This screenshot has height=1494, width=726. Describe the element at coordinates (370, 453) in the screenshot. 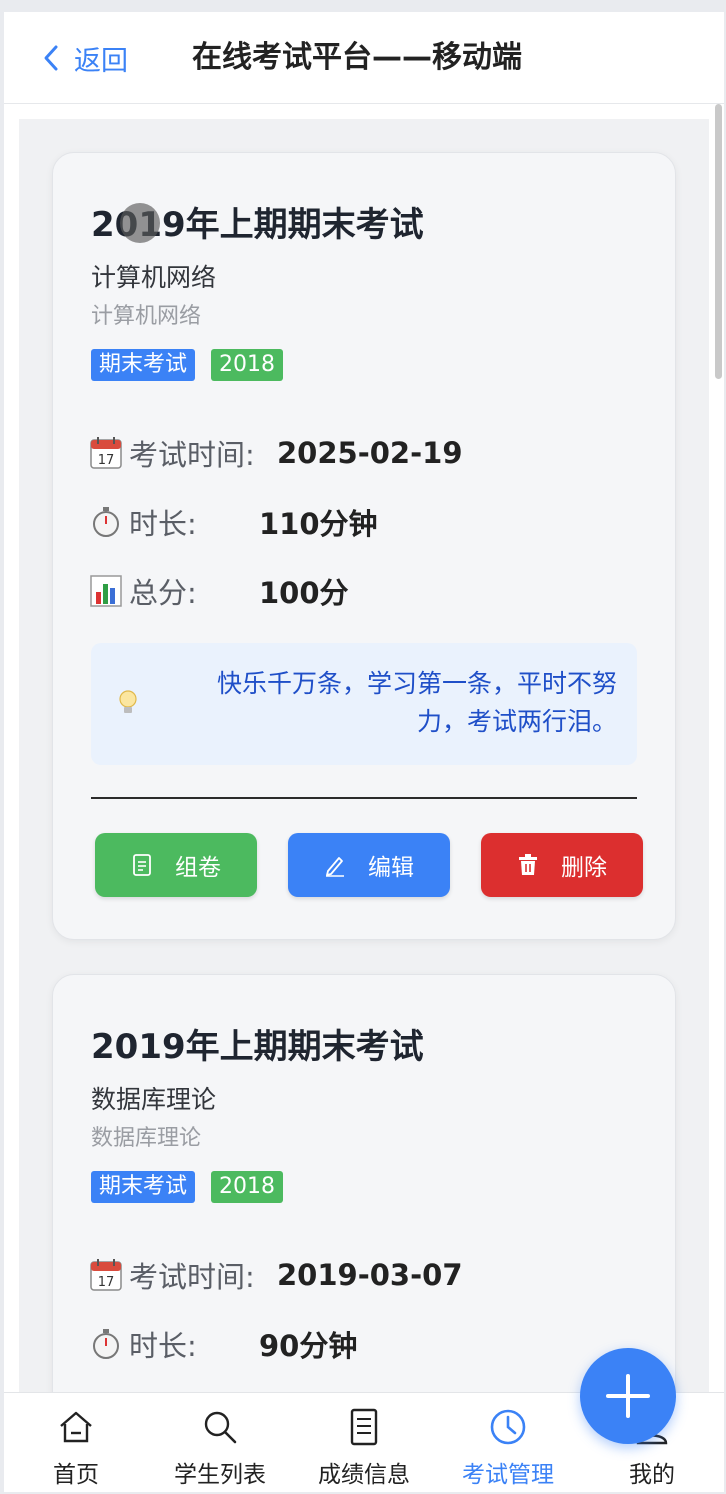

I see `exam-time-value: 2025-02-19` at that location.